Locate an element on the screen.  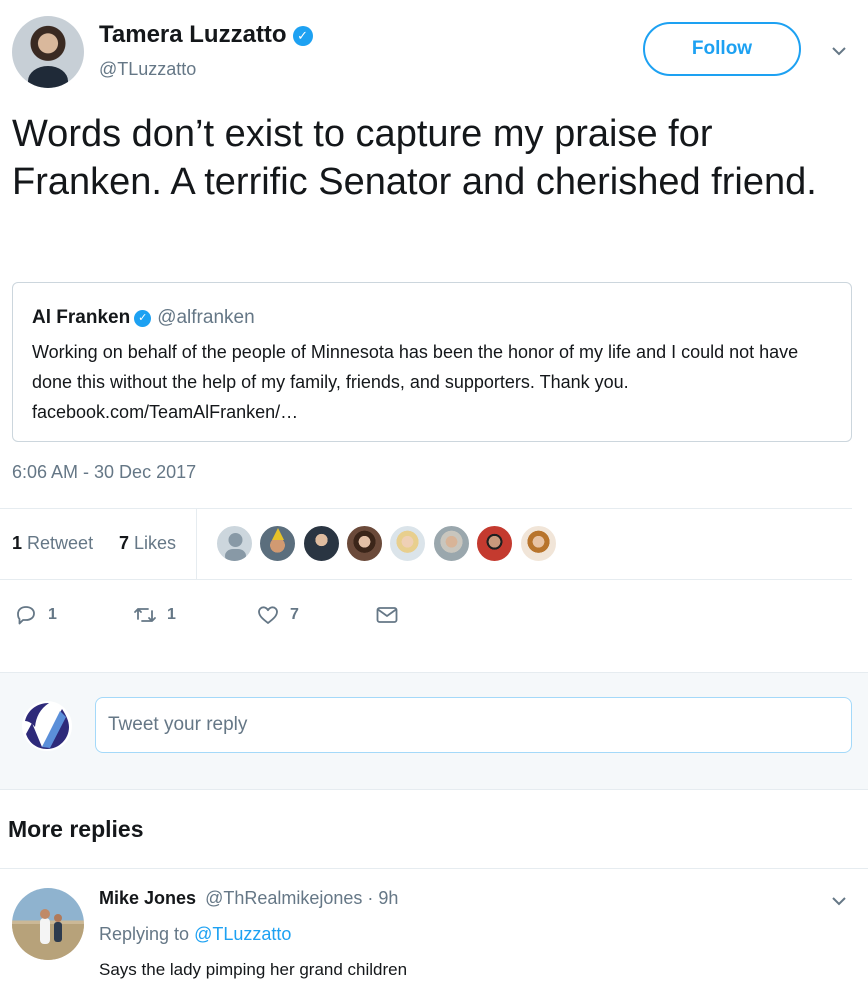
reply-author-name: Mike Jones is located at coordinates (147, 898).